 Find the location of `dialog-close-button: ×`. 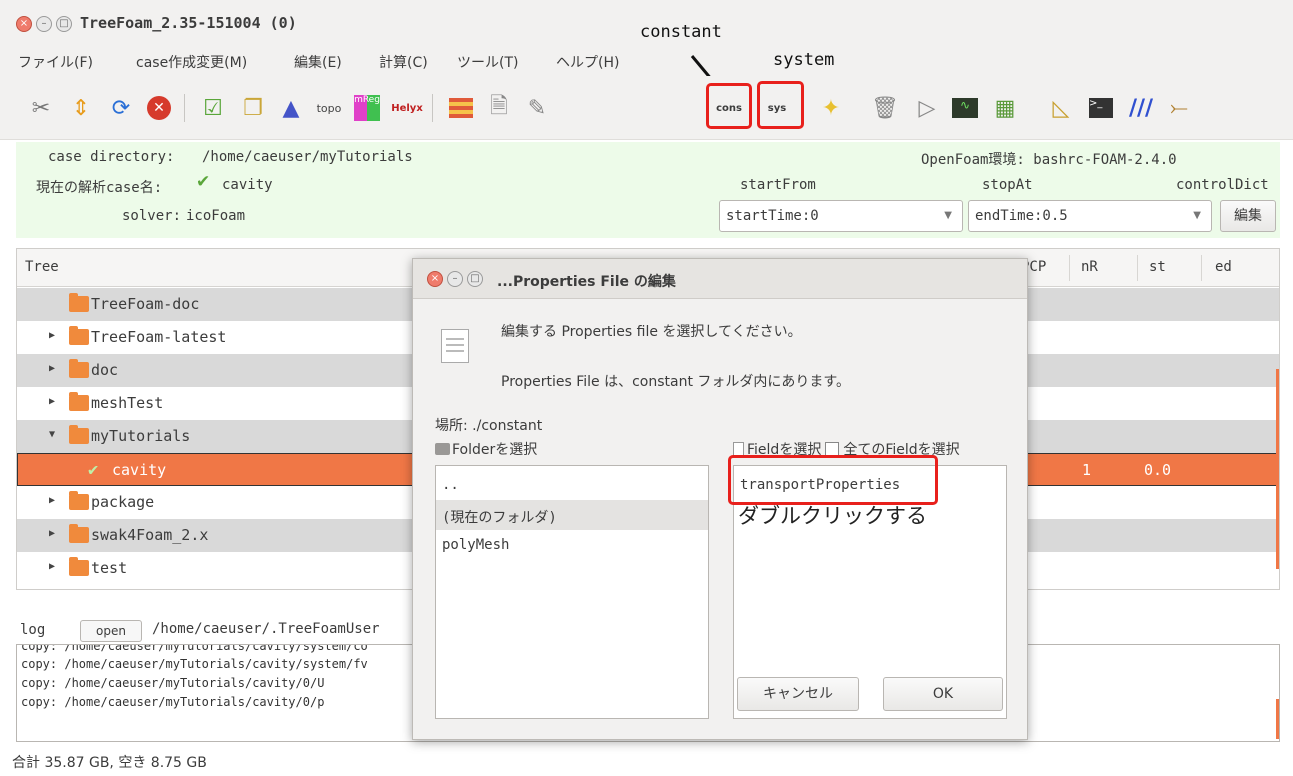

dialog-close-button: × is located at coordinates (435, 279).